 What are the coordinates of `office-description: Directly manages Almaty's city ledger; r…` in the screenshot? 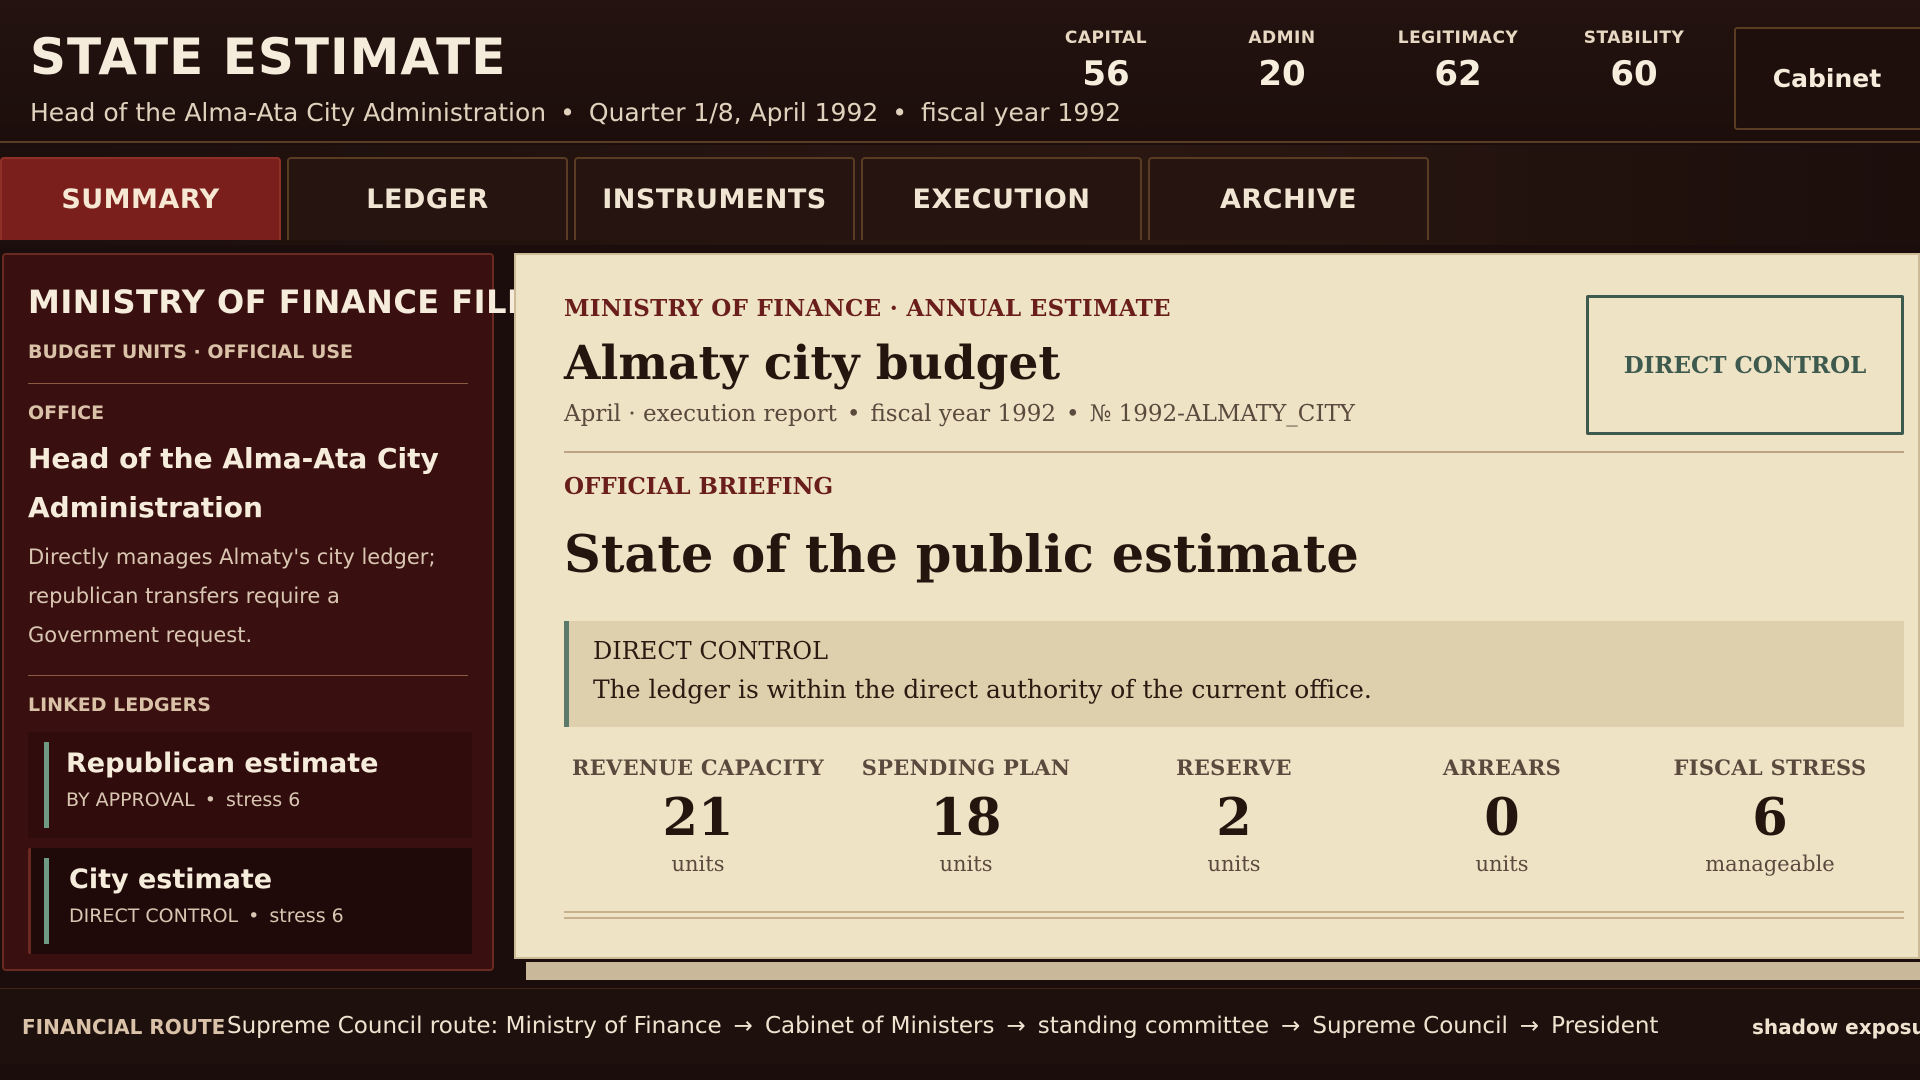 It's located at (232, 596).